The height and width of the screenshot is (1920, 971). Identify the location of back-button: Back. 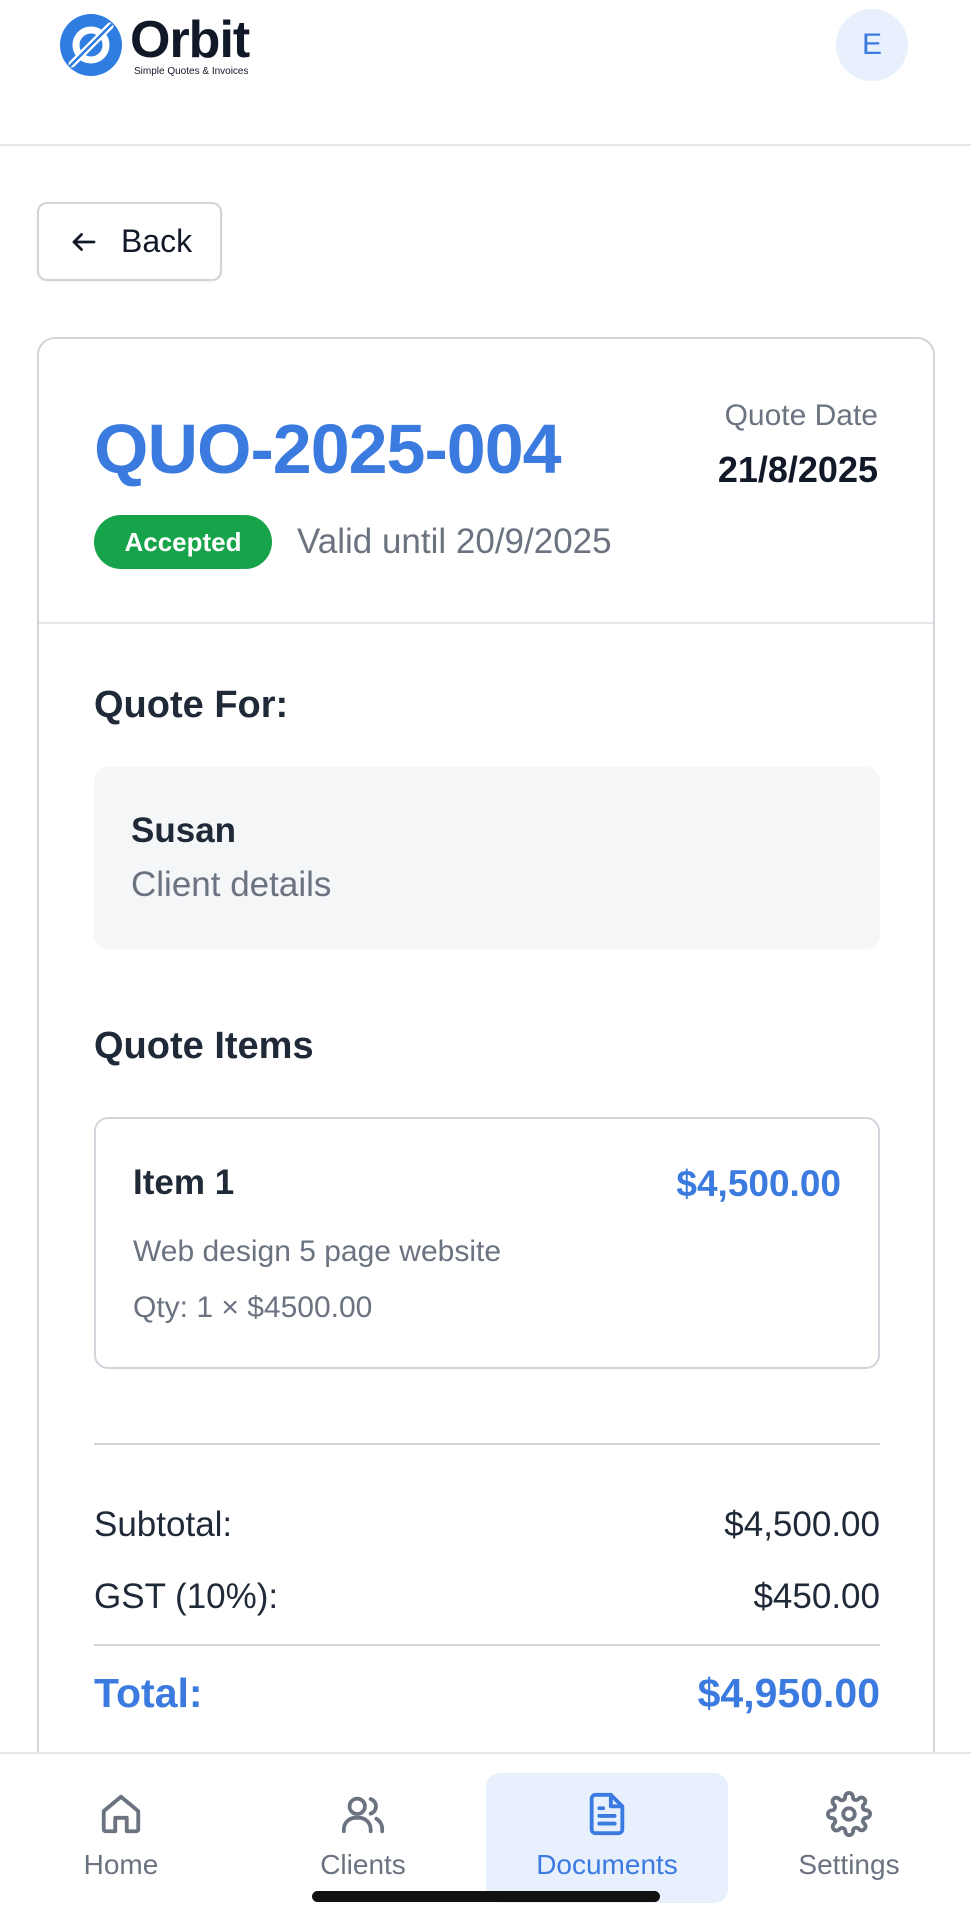
(129, 241).